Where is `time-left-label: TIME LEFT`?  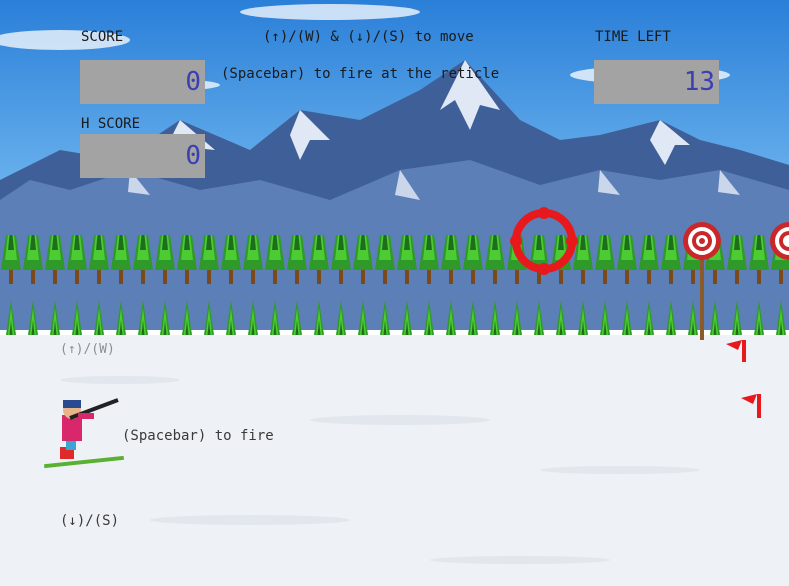
time-left-label: TIME LEFT is located at coordinates (633, 37).